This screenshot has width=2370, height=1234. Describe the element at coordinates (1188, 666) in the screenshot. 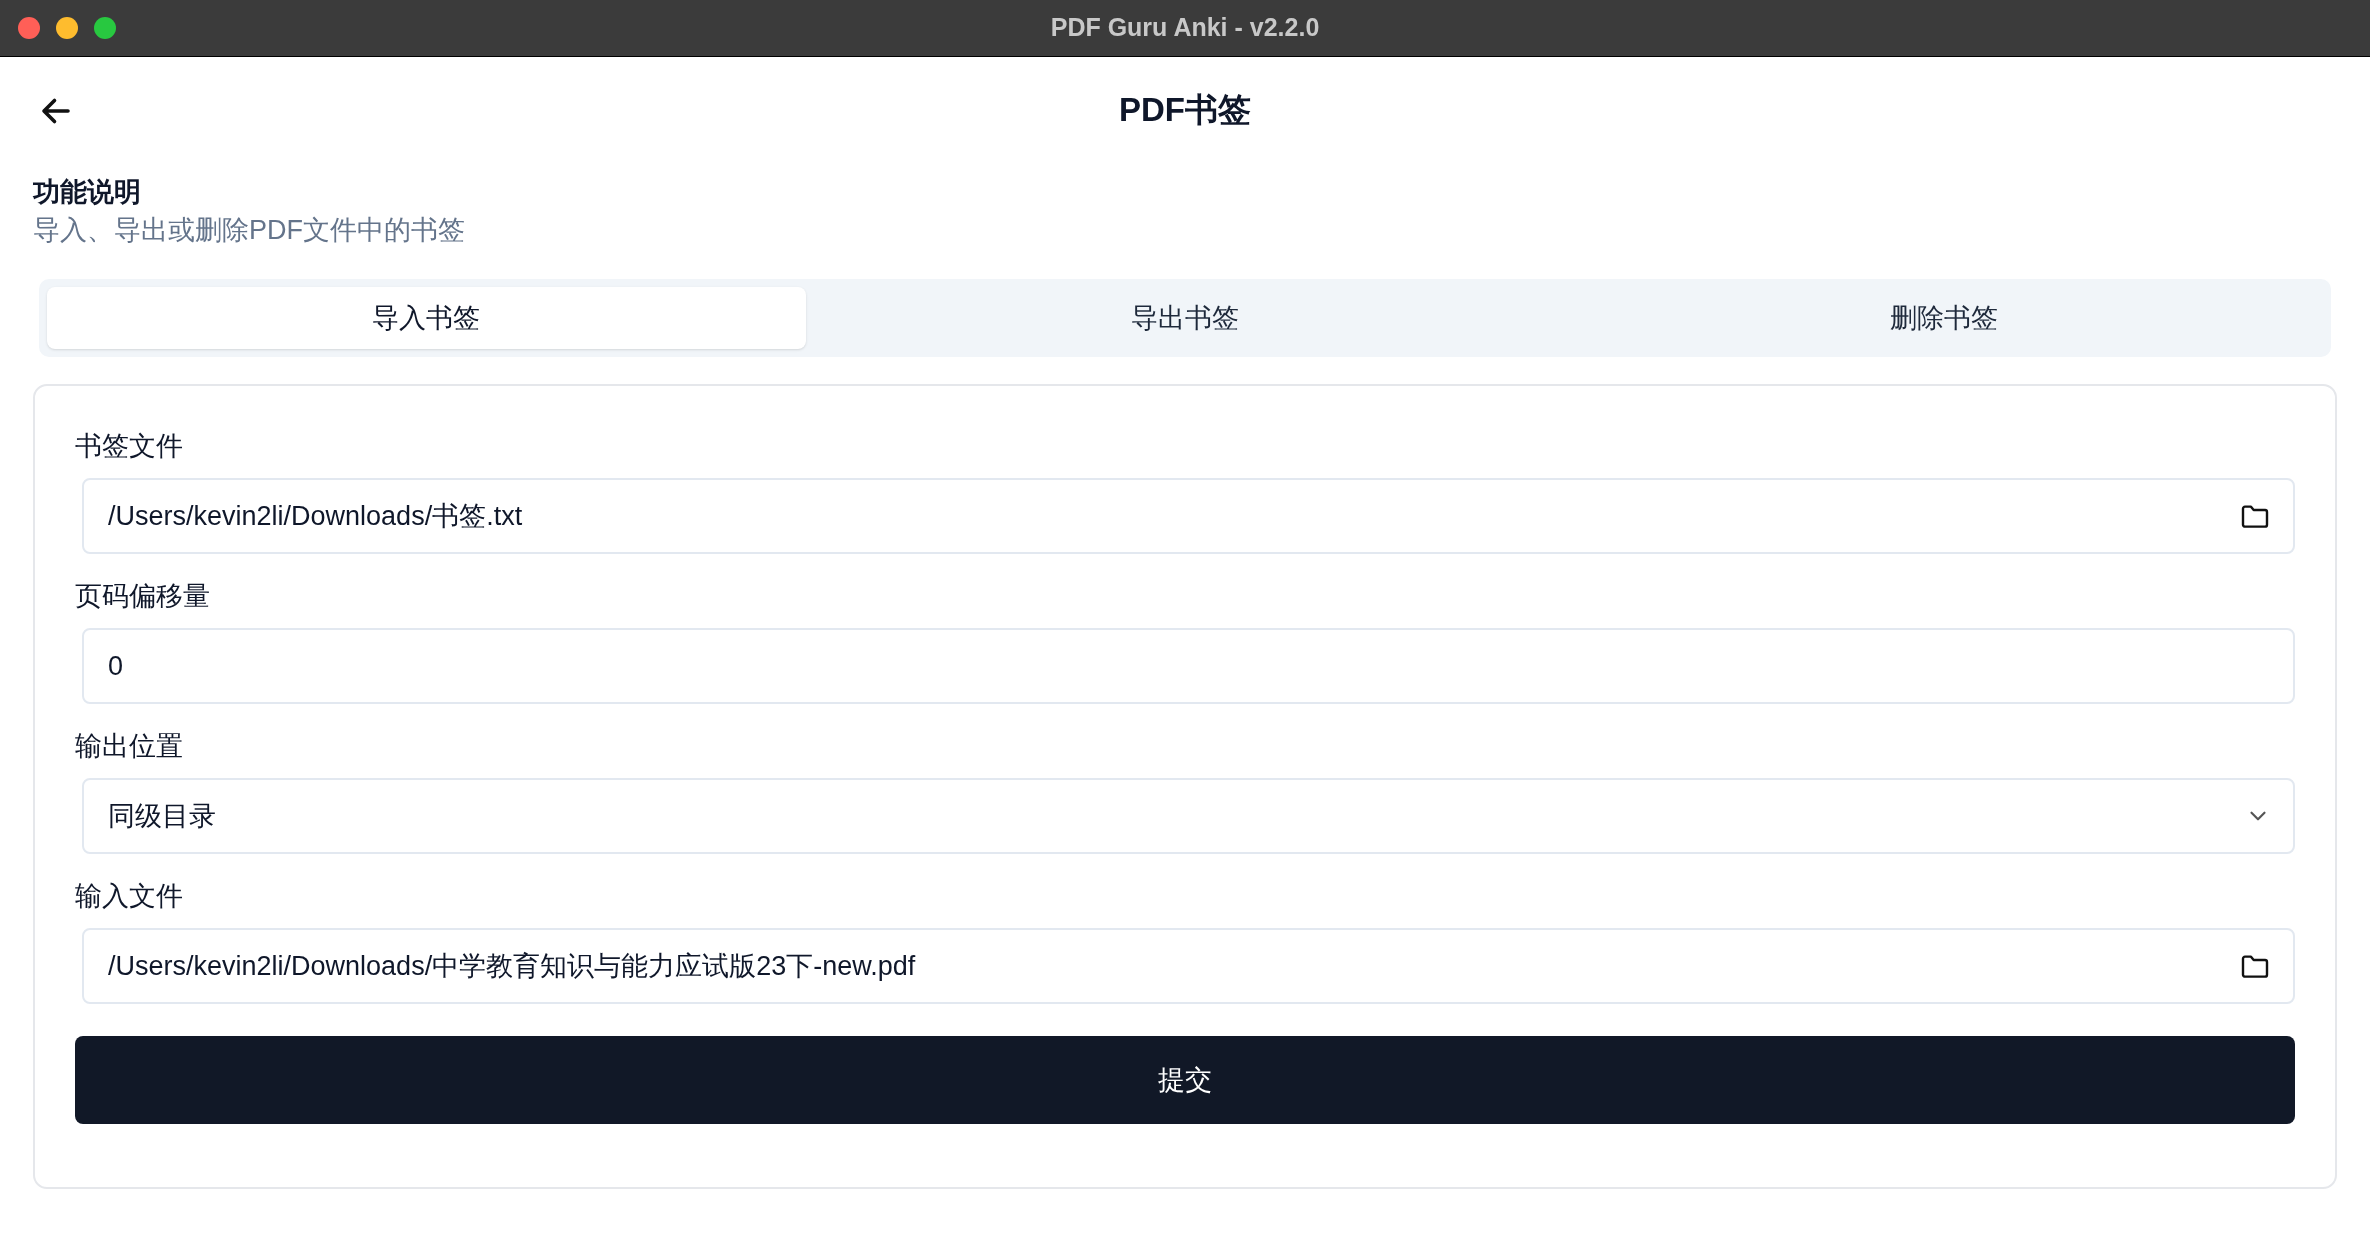

I see `input-field: 0` at that location.